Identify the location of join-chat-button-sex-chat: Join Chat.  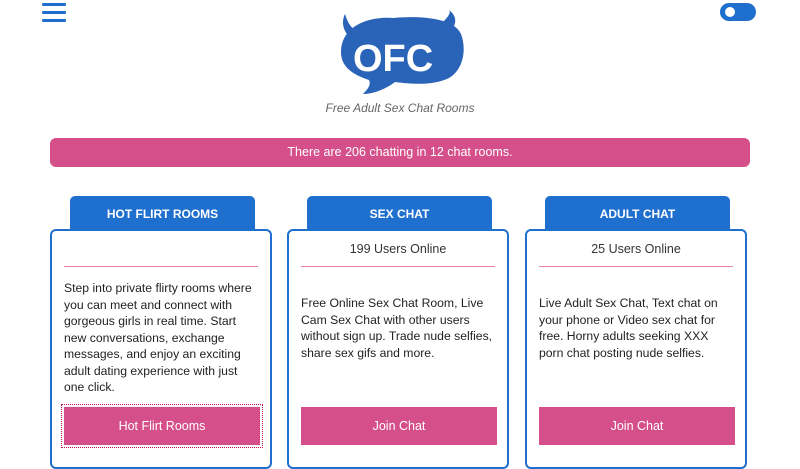
(399, 426).